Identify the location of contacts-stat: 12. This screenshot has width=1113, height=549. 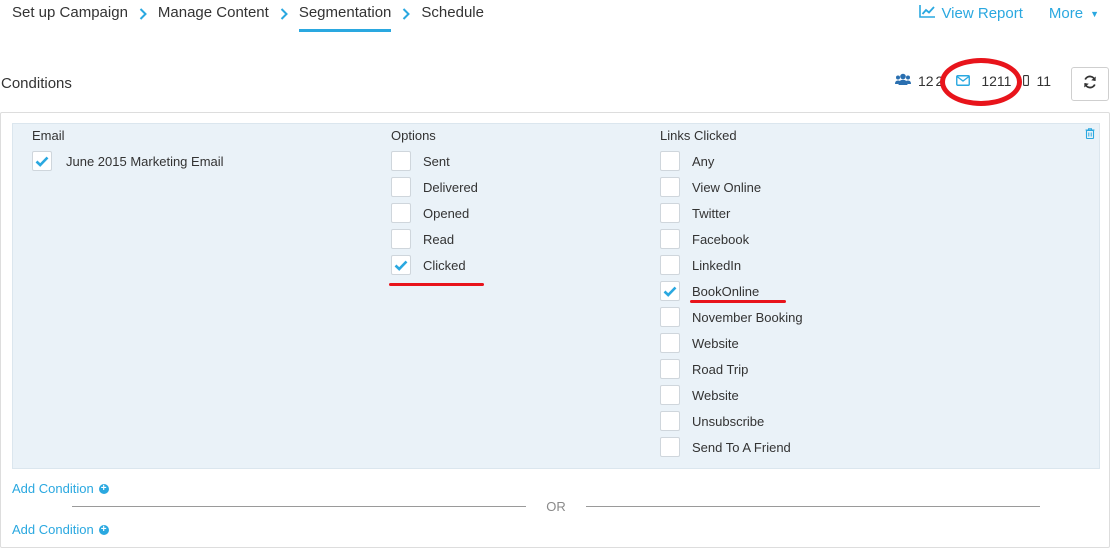
(914, 81).